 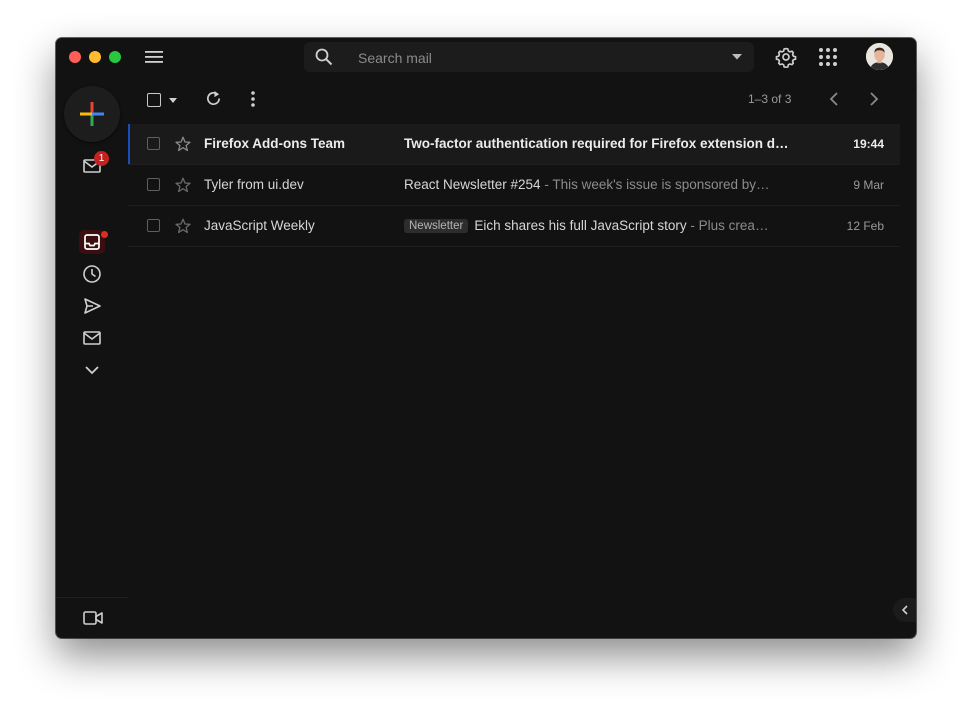 What do you see at coordinates (104, 234) in the screenshot?
I see `inbox-notification-dot` at bounding box center [104, 234].